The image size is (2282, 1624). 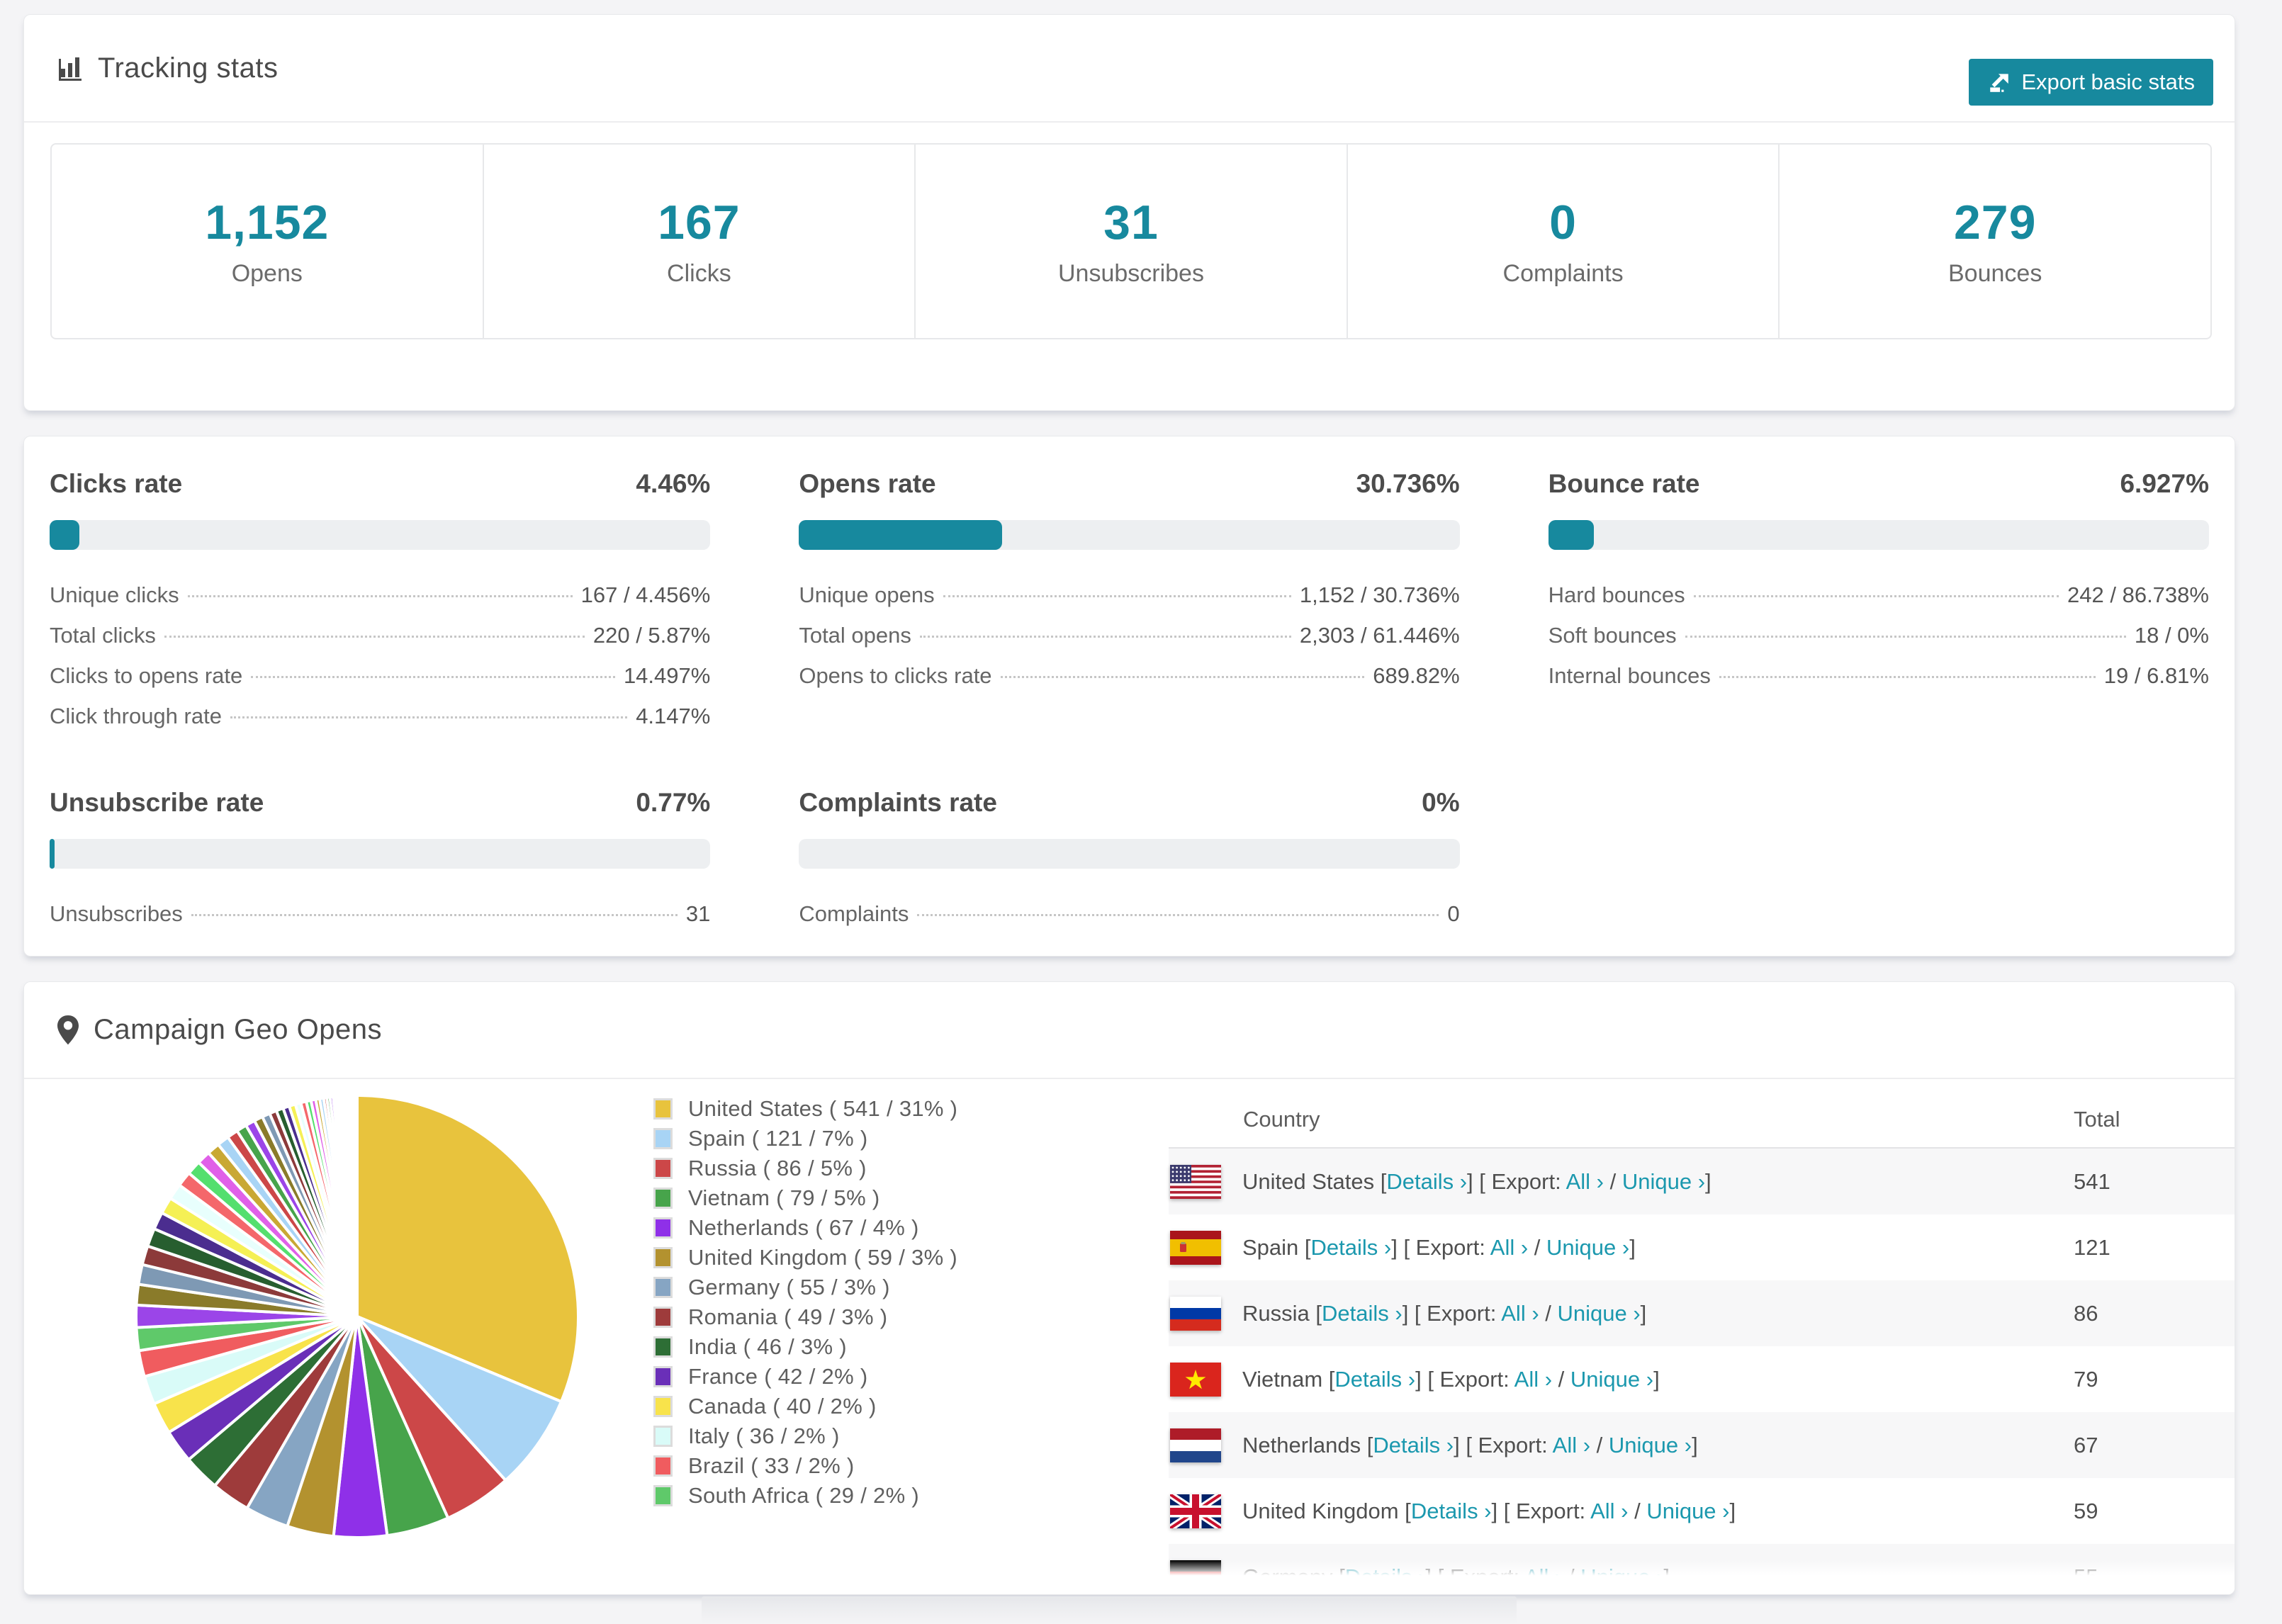 I want to click on stat-row-label: Internal bounces, so click(x=1630, y=675).